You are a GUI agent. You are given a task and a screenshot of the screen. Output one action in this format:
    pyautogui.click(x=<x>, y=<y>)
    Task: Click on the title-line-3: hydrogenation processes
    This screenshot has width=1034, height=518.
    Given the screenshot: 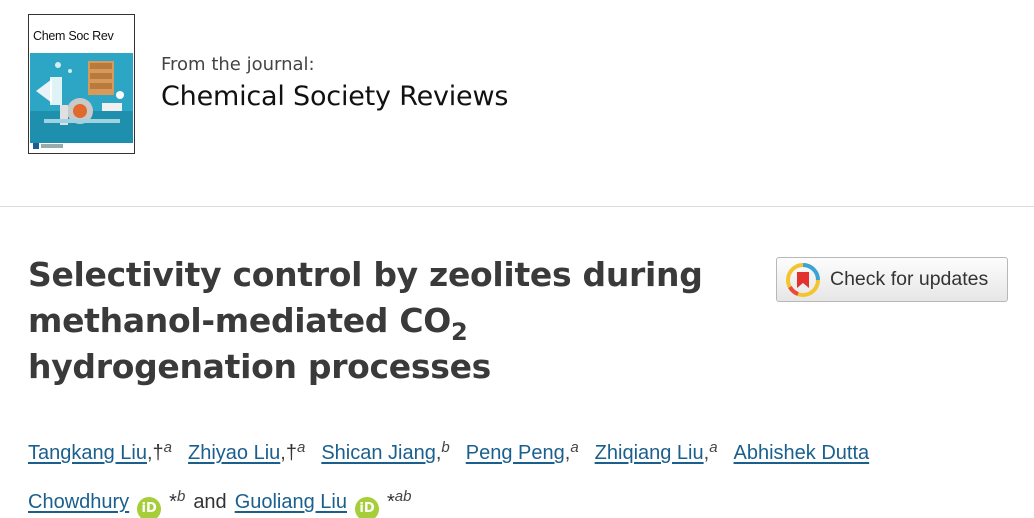 What is the action you would take?
    pyautogui.click(x=259, y=366)
    